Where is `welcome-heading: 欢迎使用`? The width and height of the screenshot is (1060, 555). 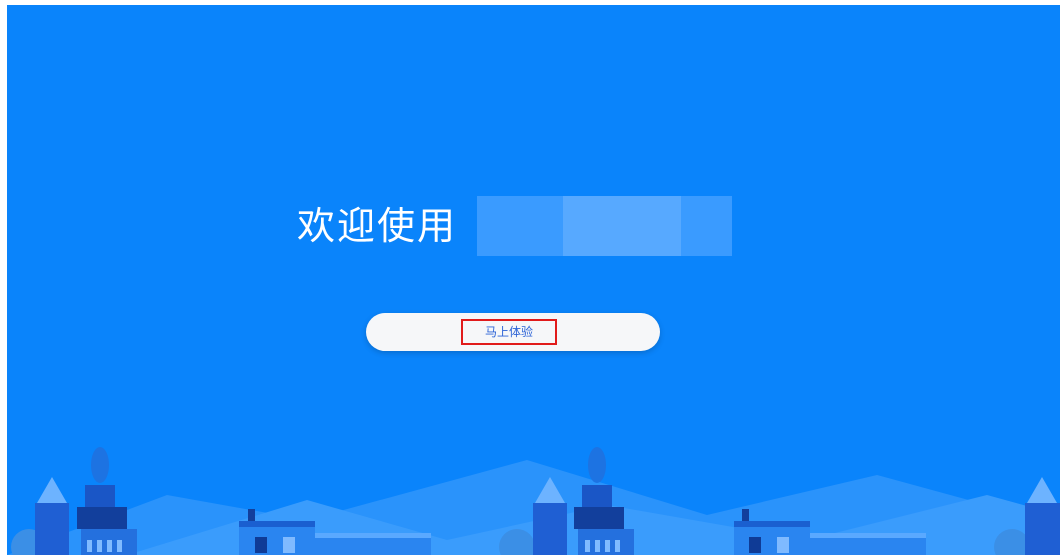 welcome-heading: 欢迎使用 is located at coordinates (514, 226).